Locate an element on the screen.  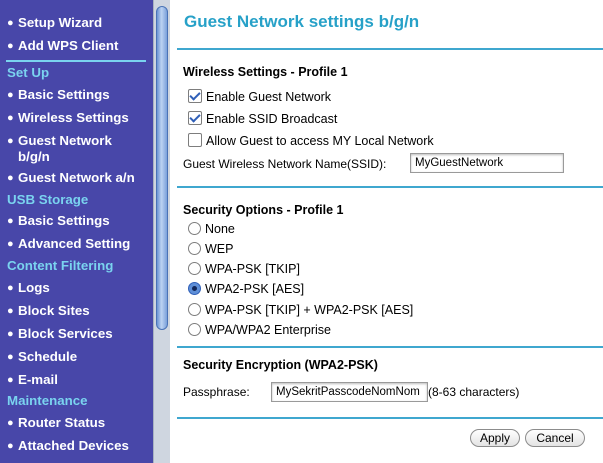
sidebar-item-label: E-mail is located at coordinates (38, 379).